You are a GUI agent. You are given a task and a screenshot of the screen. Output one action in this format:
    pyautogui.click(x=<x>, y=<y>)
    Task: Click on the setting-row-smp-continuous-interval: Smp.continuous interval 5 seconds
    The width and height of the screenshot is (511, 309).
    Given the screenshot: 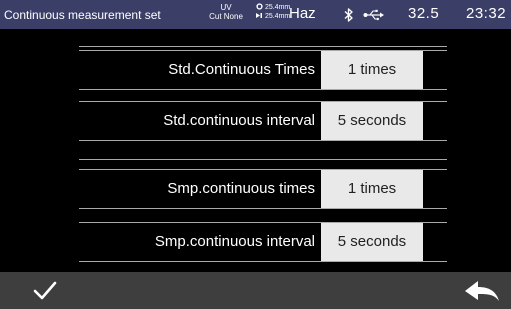 What is the action you would take?
    pyautogui.click(x=263, y=242)
    